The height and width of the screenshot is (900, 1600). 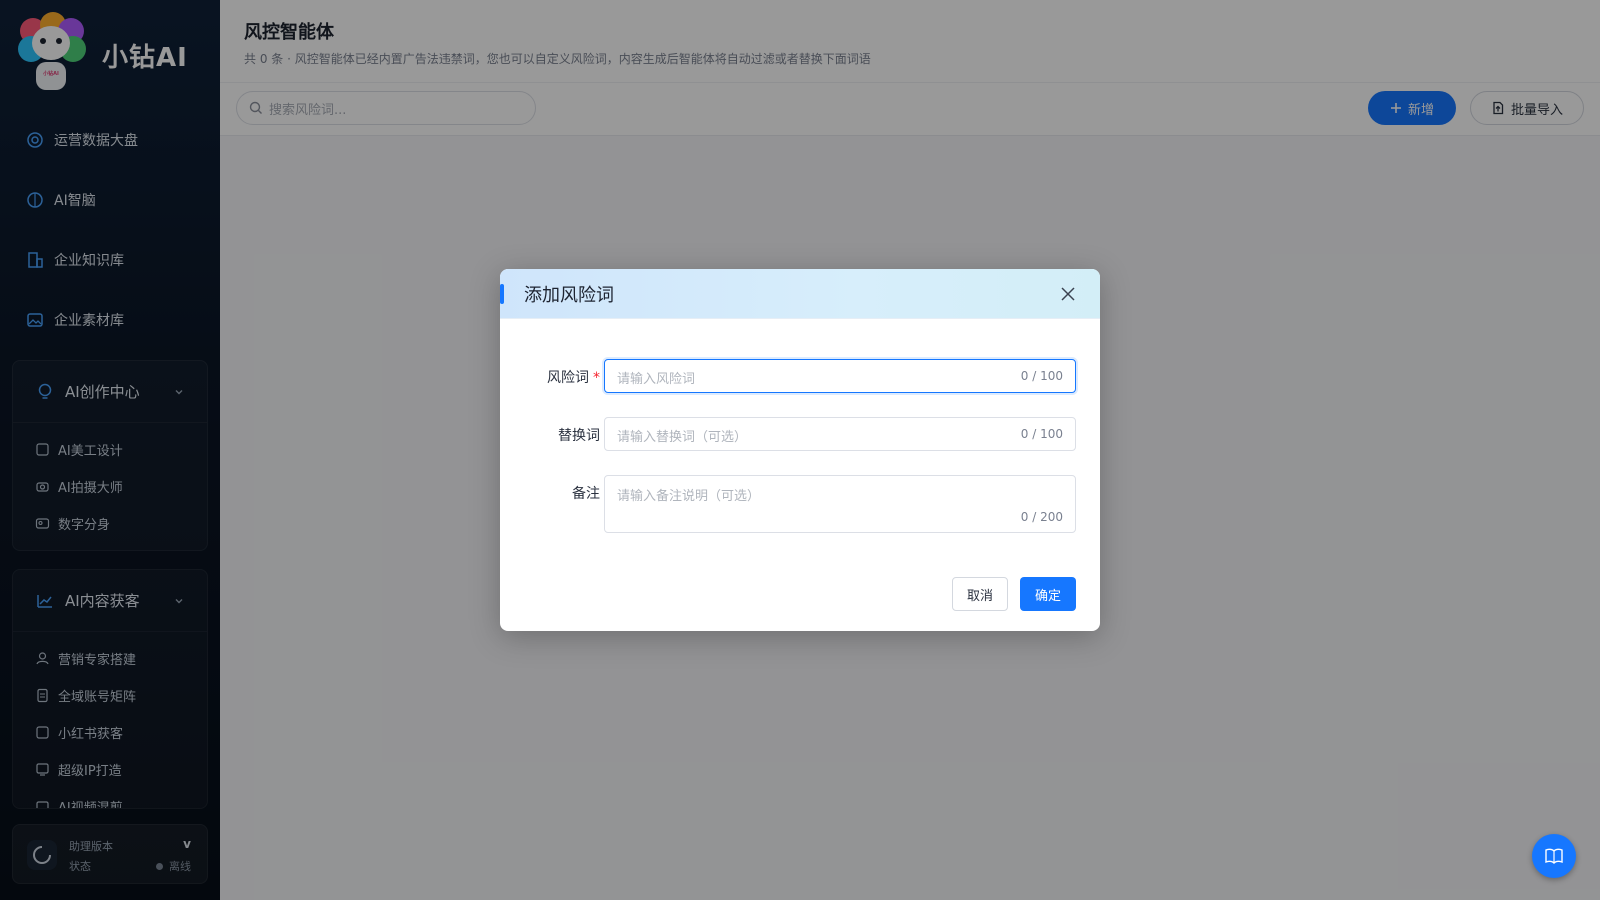 What do you see at coordinates (502, 294) in the screenshot?
I see `title-accent-bar` at bounding box center [502, 294].